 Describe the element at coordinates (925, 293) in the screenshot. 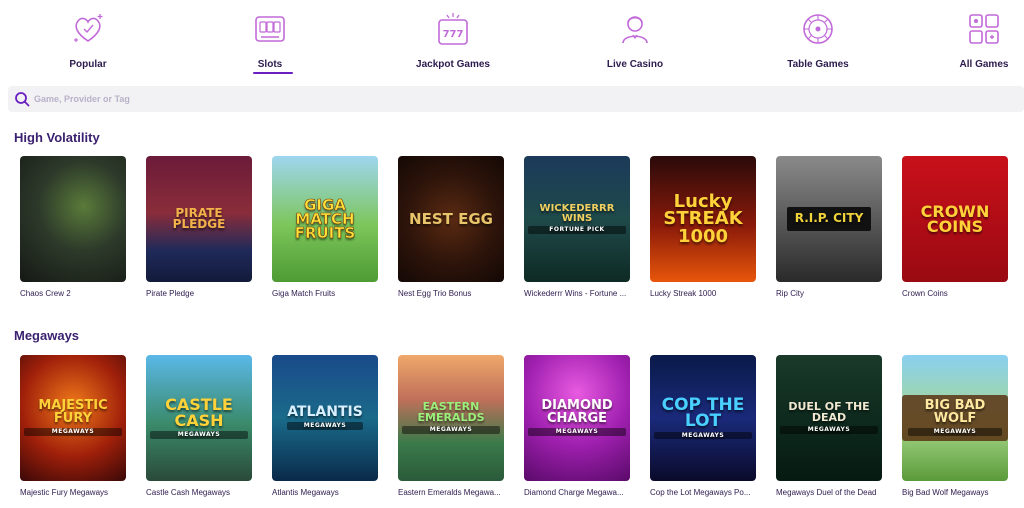

I see `game-name: Crown Coins` at that location.